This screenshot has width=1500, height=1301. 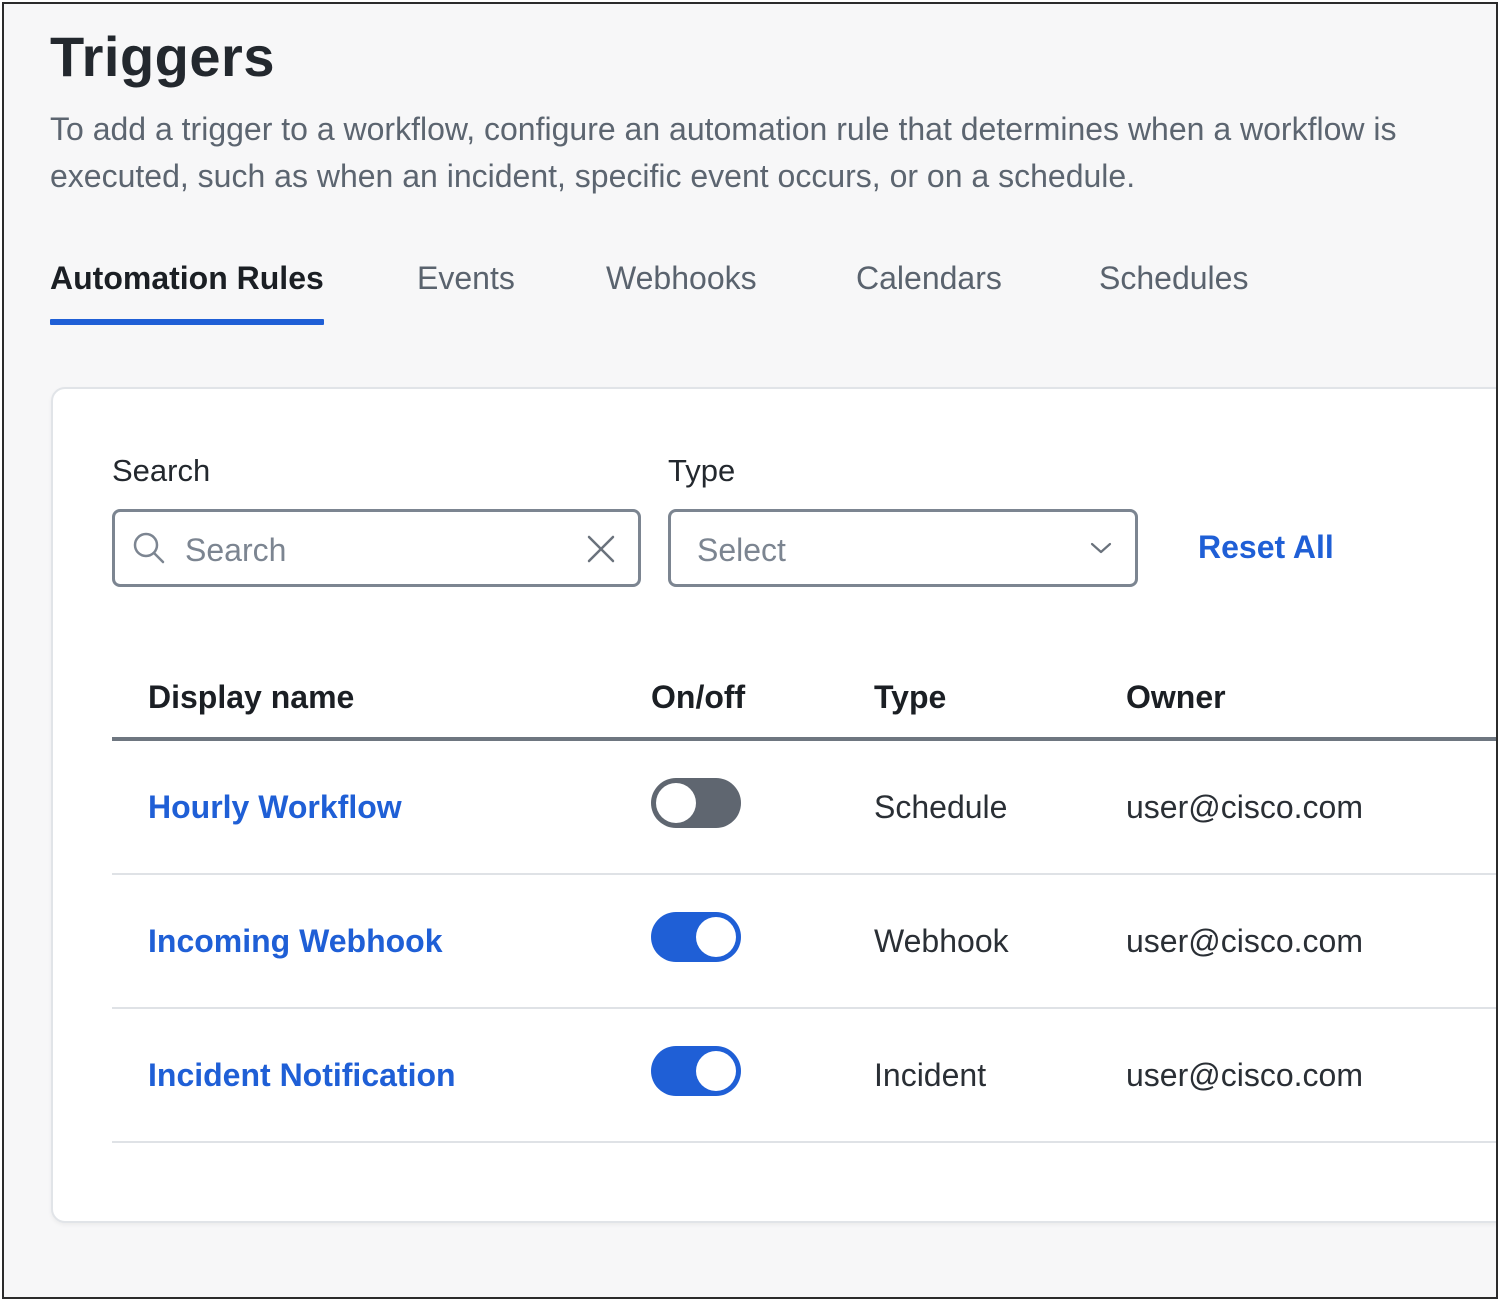 What do you see at coordinates (149, 550) in the screenshot?
I see `search-icon` at bounding box center [149, 550].